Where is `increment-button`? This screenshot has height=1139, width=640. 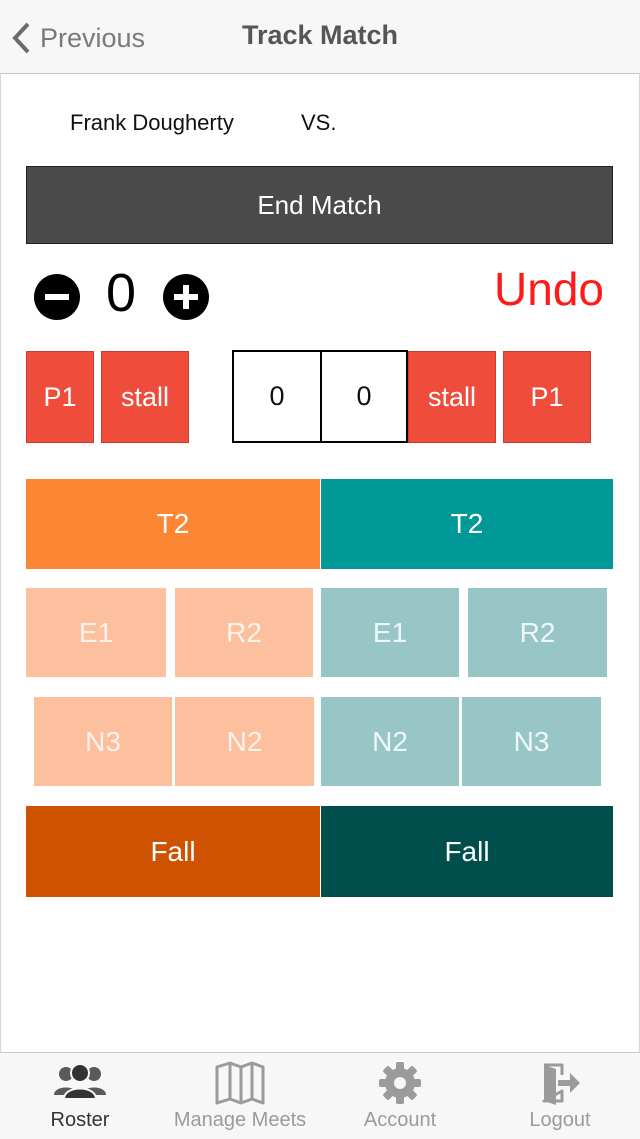
increment-button is located at coordinates (186, 297).